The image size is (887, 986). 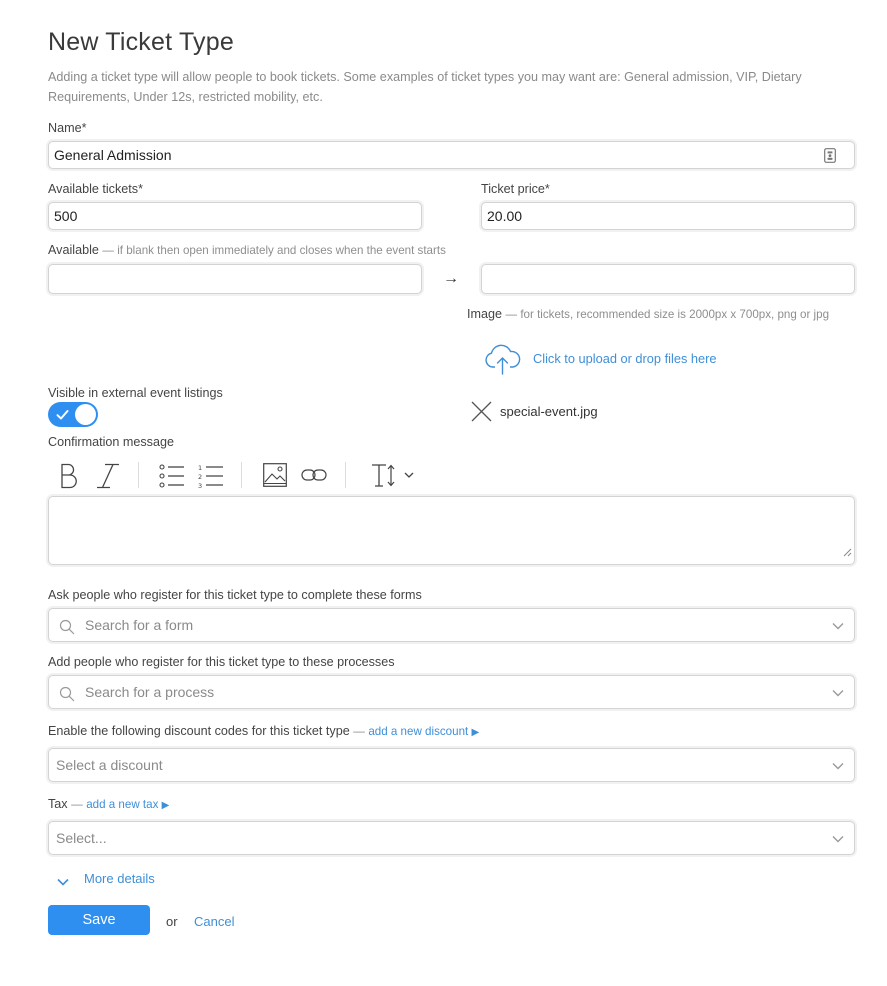 I want to click on available-start-input, so click(x=235, y=279).